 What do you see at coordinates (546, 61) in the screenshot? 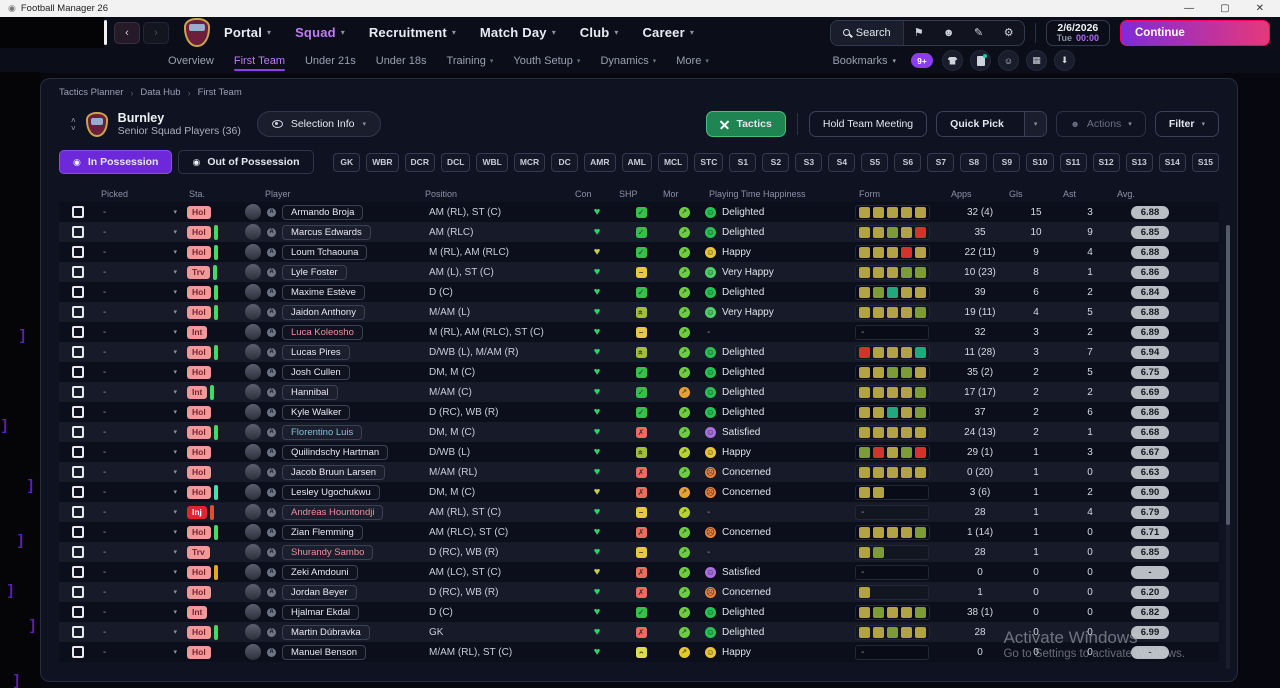
I see `subnav-youth-setup: Youth Setup ▾` at bounding box center [546, 61].